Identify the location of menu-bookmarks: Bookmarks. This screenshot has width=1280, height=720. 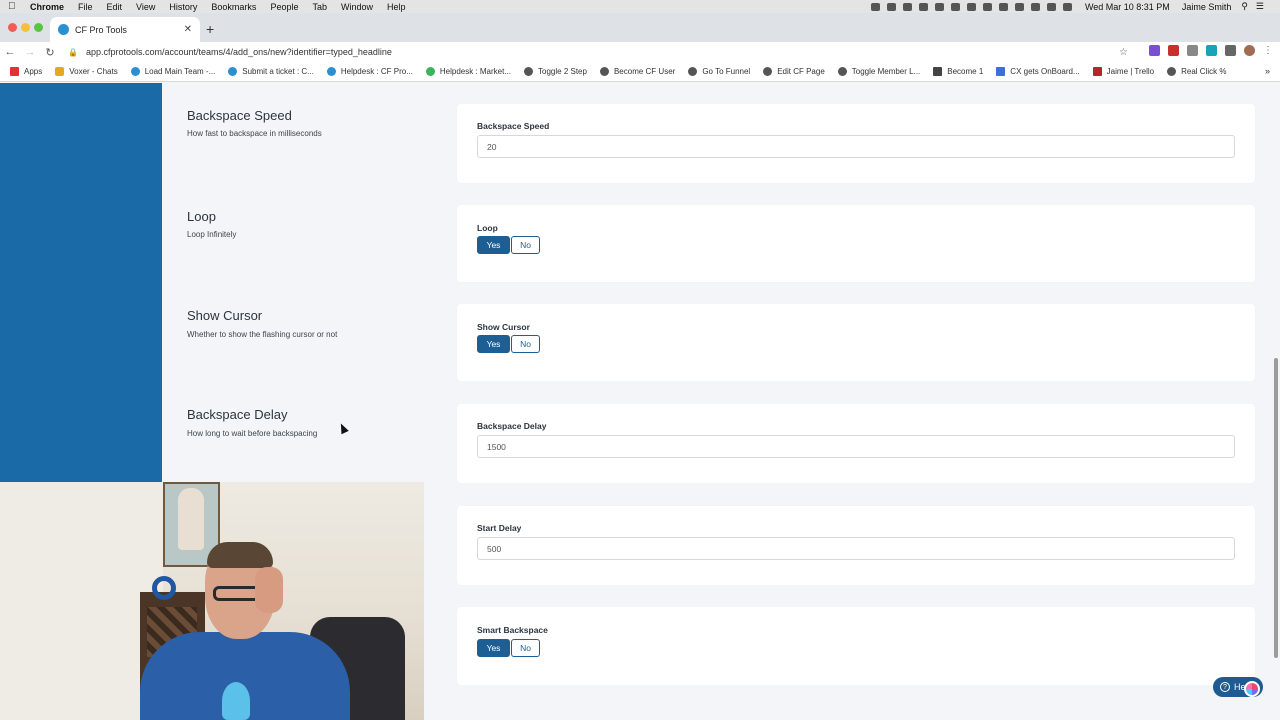
(233, 7).